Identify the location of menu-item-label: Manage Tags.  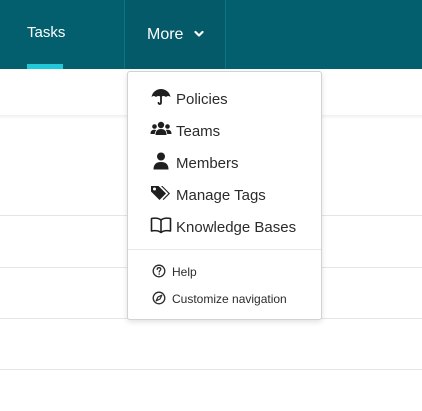
(221, 195).